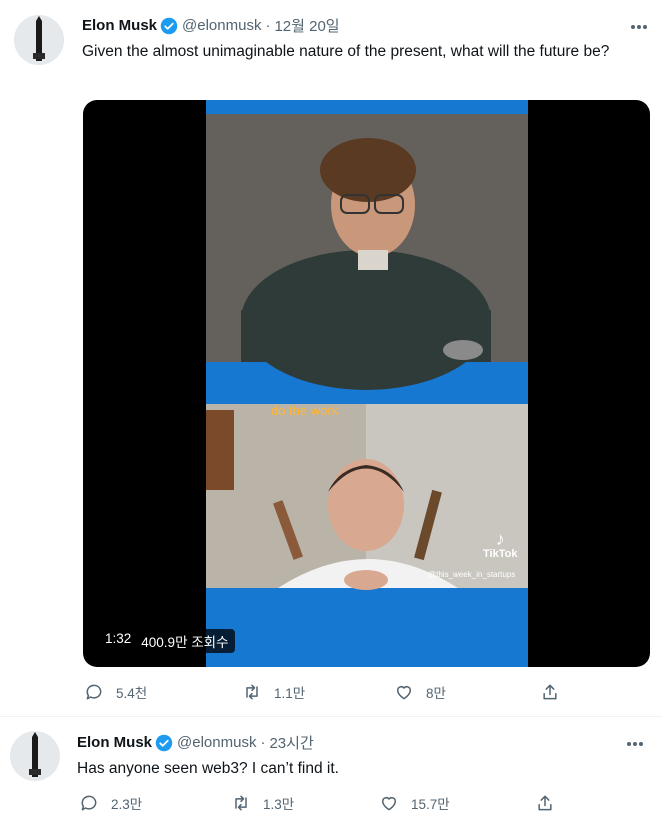 The width and height of the screenshot is (662, 823). Describe the element at coordinates (291, 742) in the screenshot. I see `timestamp: 23시간` at that location.